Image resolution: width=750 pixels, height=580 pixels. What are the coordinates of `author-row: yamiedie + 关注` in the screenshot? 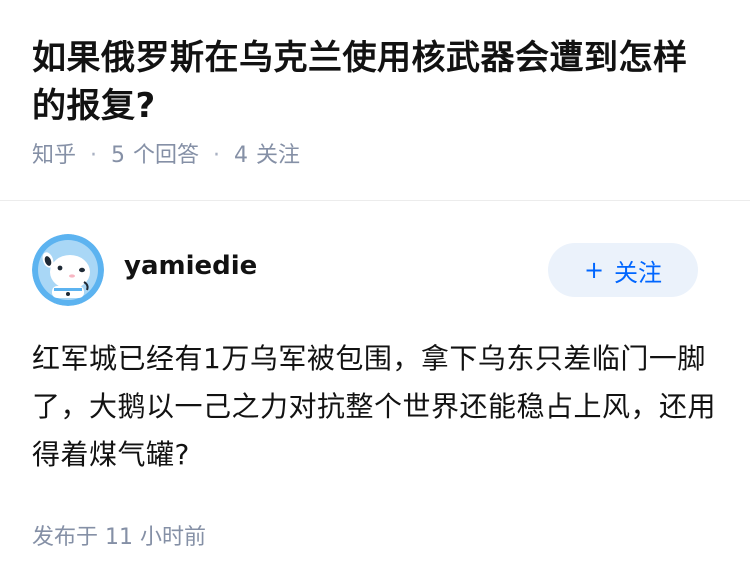 It's located at (375, 270).